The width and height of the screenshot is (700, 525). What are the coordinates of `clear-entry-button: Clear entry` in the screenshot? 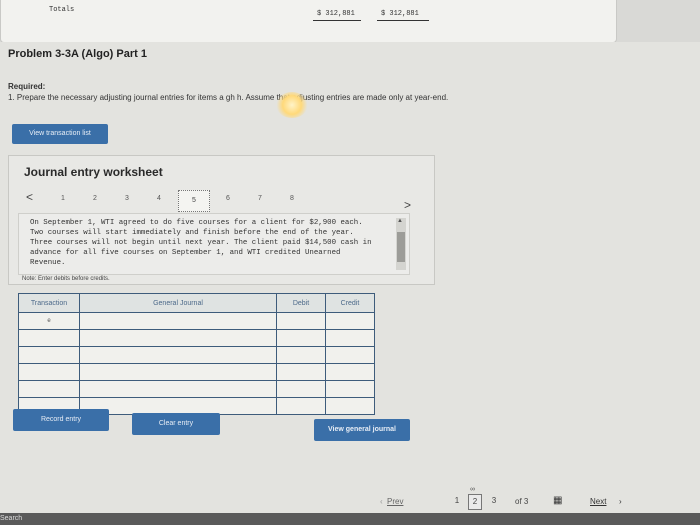 It's located at (176, 424).